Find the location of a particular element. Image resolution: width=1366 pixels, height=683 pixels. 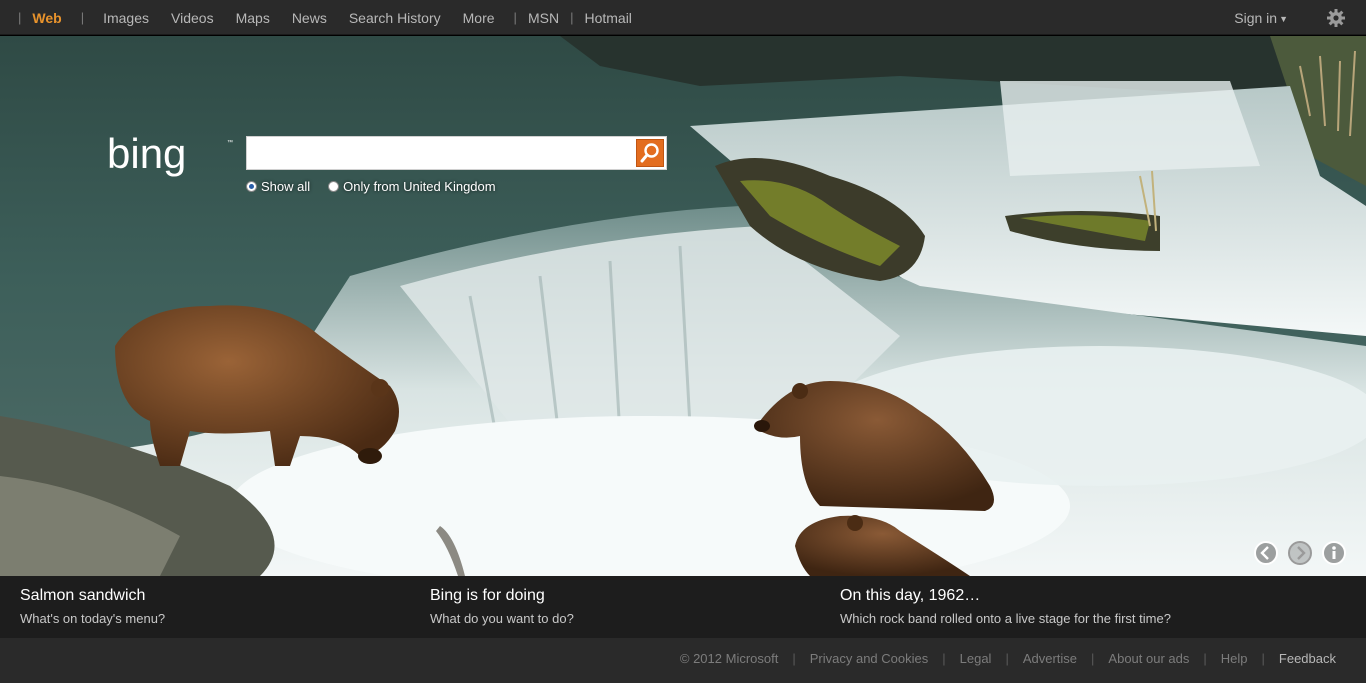

trademark-mark: ™ is located at coordinates (230, 142).